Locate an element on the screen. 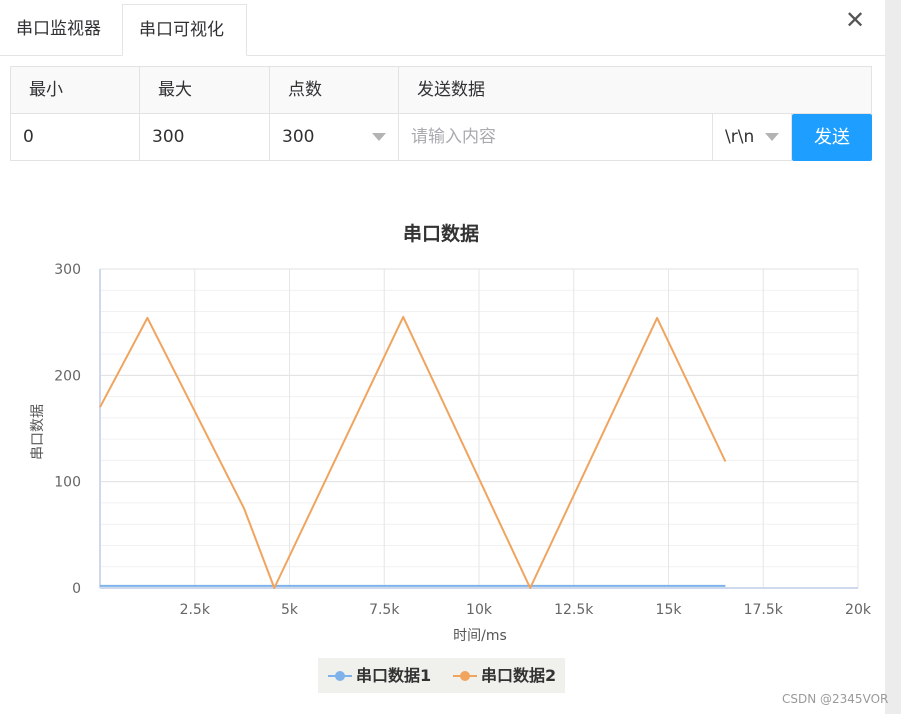  legend-label-series2: 串口数据2 is located at coordinates (519, 675).